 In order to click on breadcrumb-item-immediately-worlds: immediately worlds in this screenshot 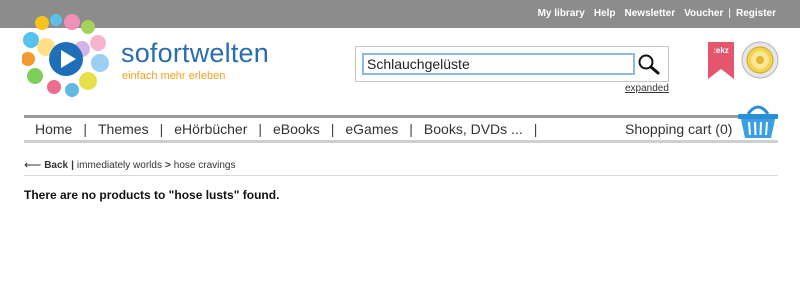, I will do `click(119, 165)`.